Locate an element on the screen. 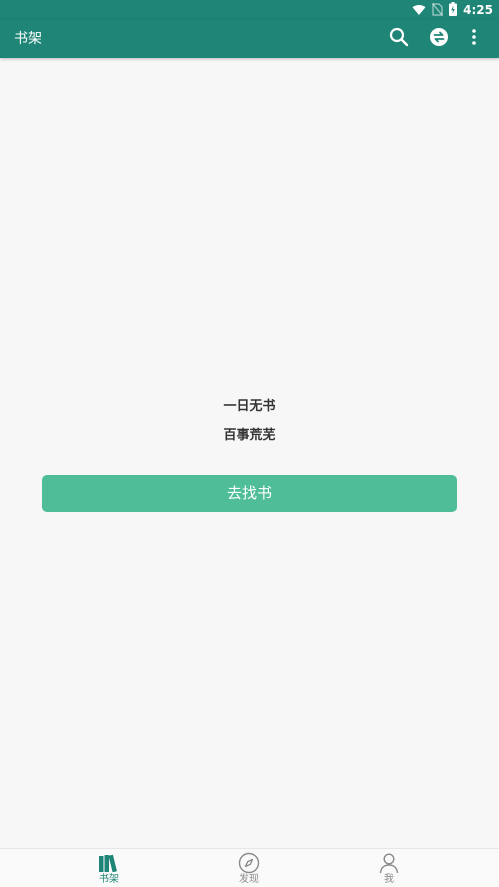 This screenshot has height=887, width=499. nav-item-me: 我 is located at coordinates (389, 868).